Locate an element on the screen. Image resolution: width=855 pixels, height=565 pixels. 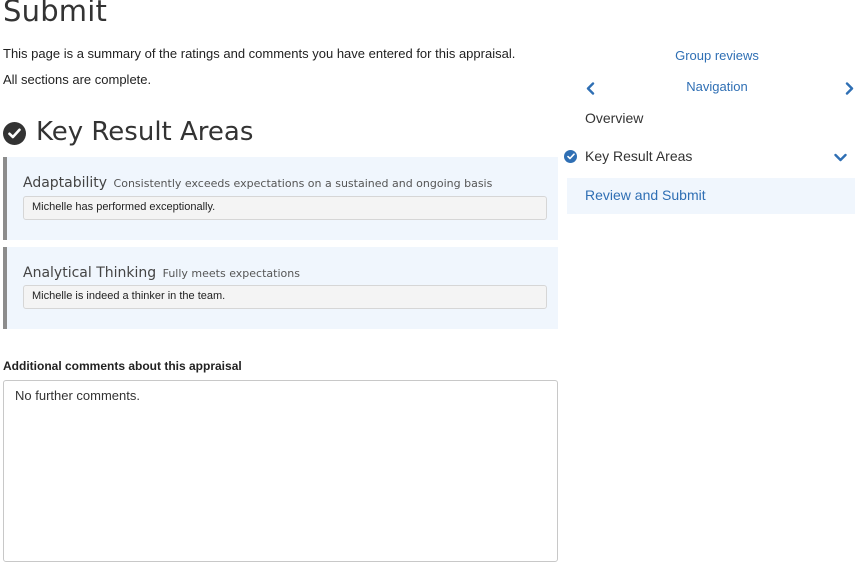
nav-item-overview: Overview is located at coordinates (711, 119).